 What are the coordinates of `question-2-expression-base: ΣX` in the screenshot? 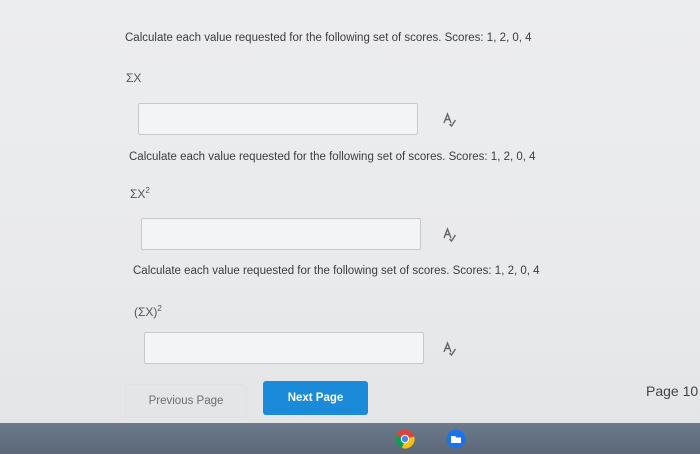 It's located at (138, 194).